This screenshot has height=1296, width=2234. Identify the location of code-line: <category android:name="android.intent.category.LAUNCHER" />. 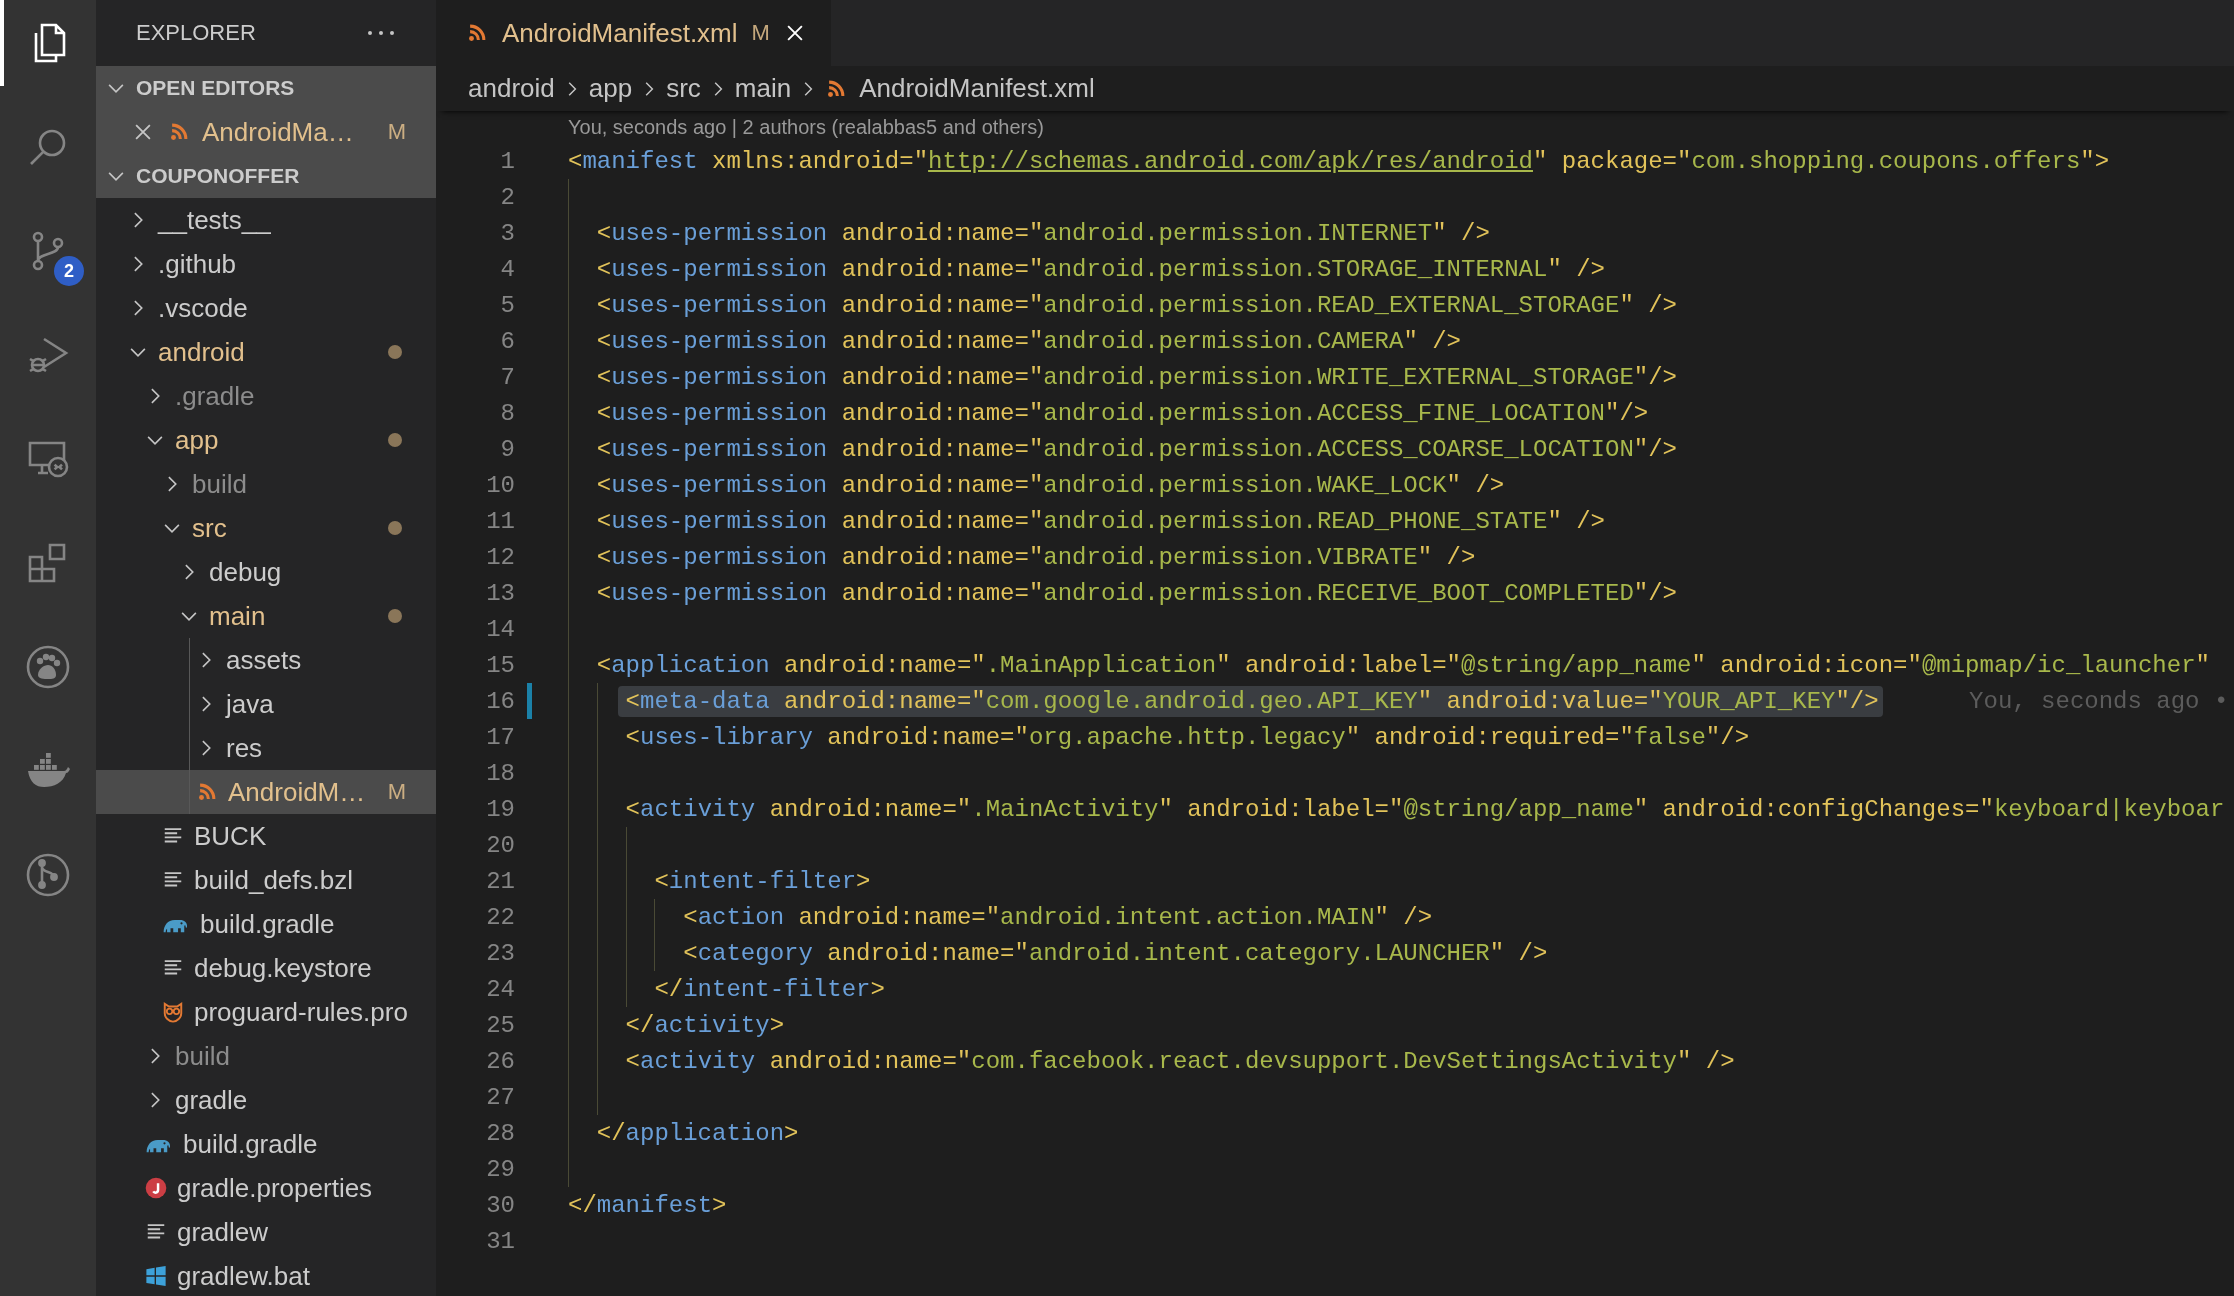
(1115, 953).